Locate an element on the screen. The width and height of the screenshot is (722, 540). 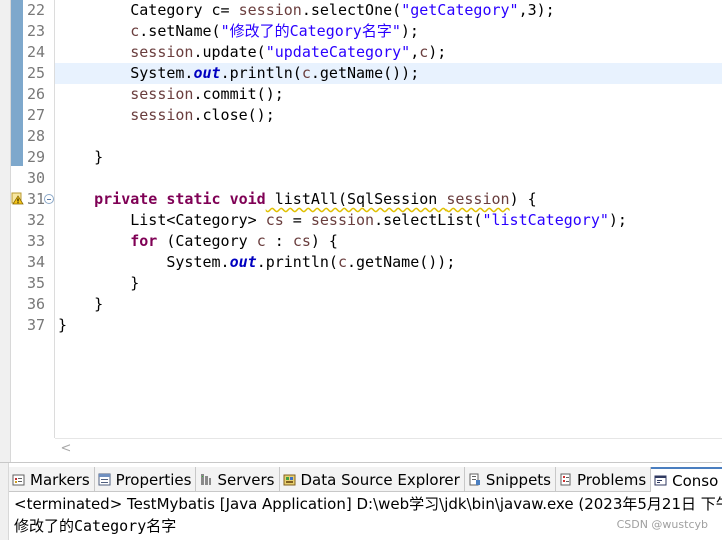
tab-properties: Properties is located at coordinates (146, 479).